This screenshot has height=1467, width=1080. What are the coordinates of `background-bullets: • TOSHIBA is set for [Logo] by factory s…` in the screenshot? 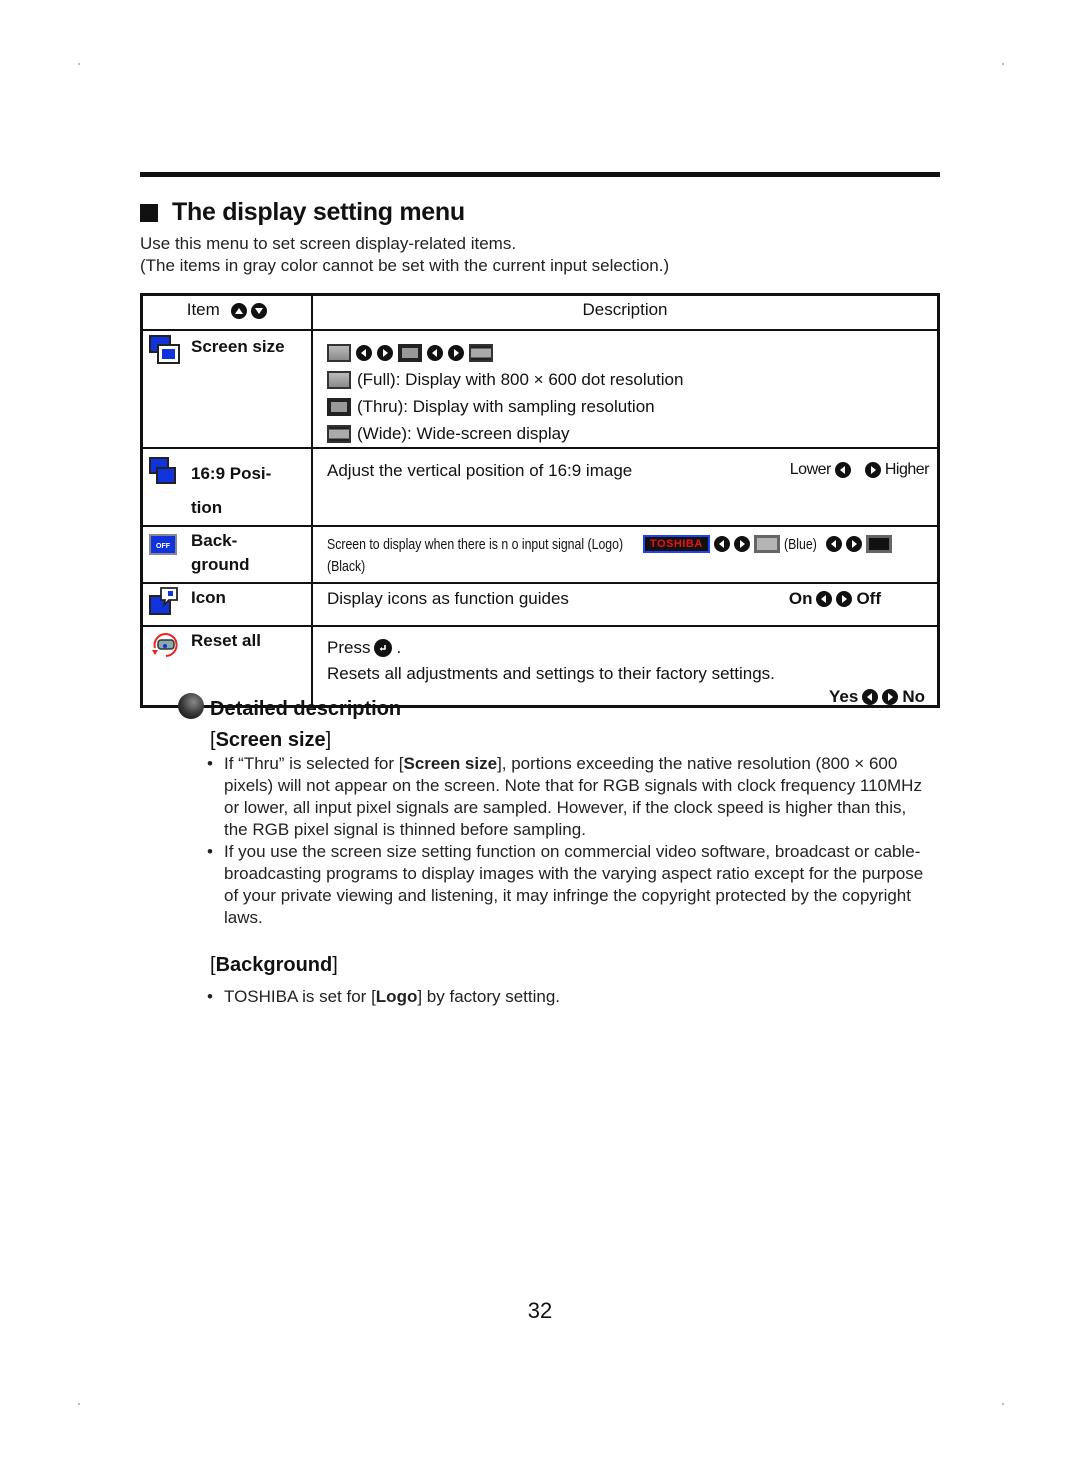 It's located at (567, 997).